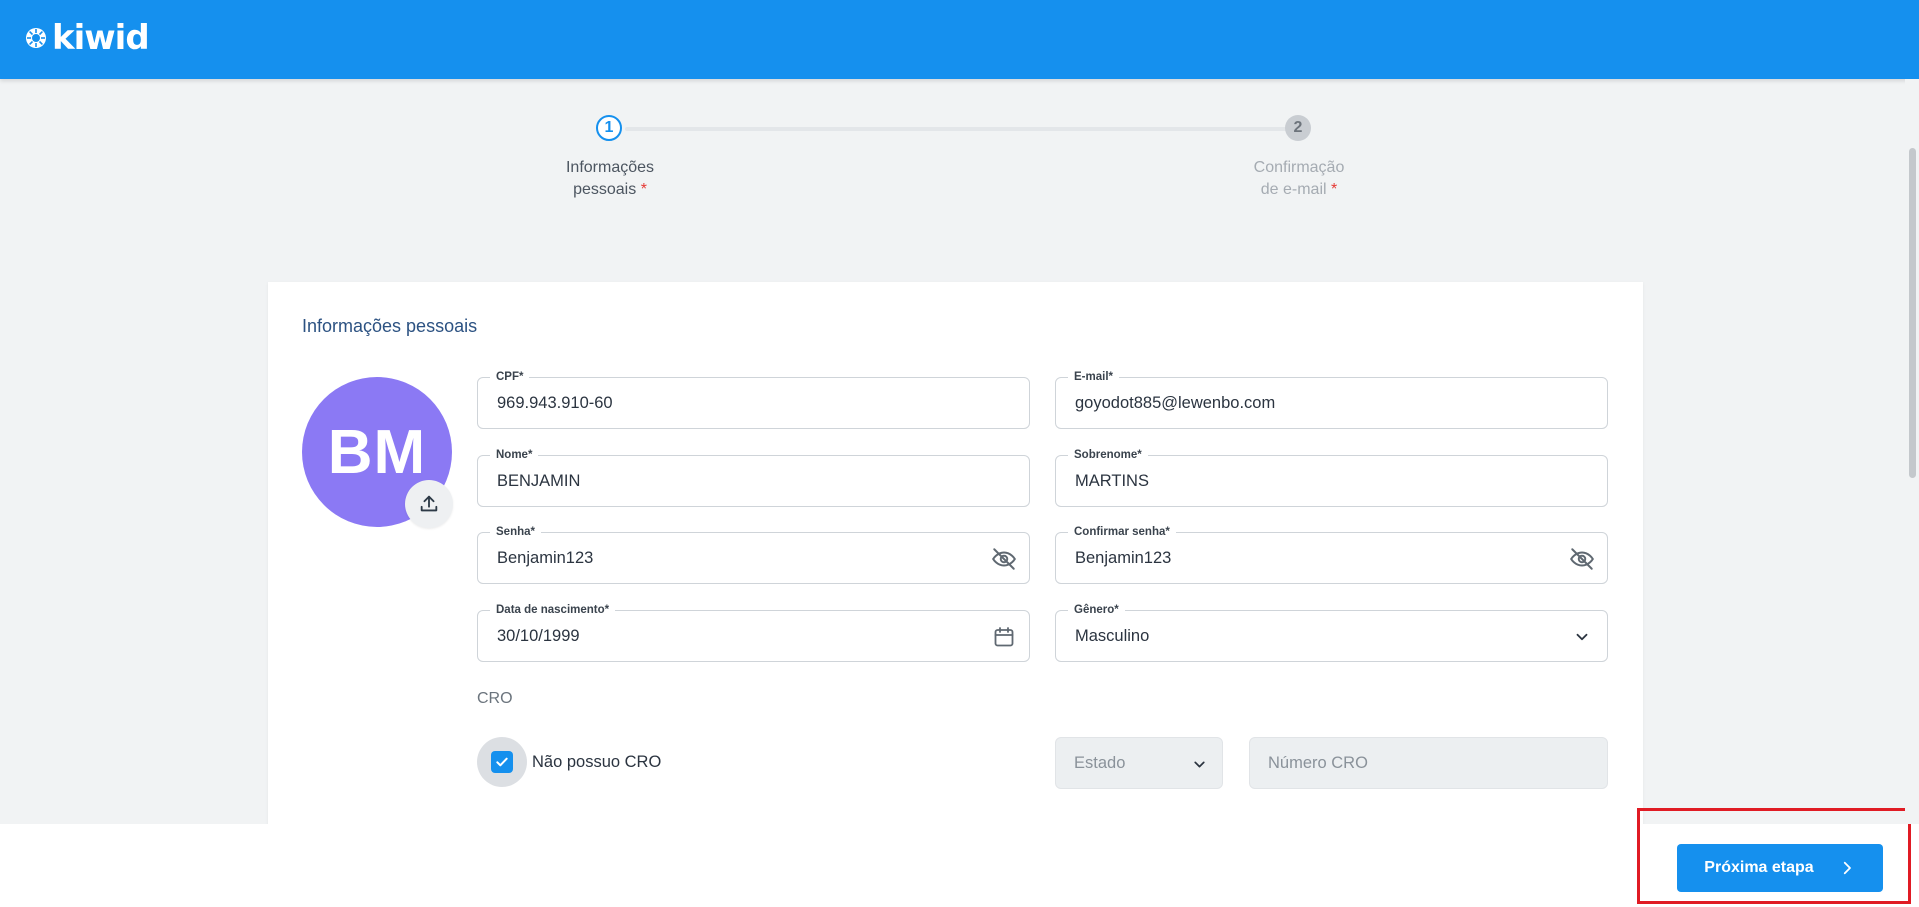 The height and width of the screenshot is (907, 1919). I want to click on brand-name: kiwid, so click(101, 38).